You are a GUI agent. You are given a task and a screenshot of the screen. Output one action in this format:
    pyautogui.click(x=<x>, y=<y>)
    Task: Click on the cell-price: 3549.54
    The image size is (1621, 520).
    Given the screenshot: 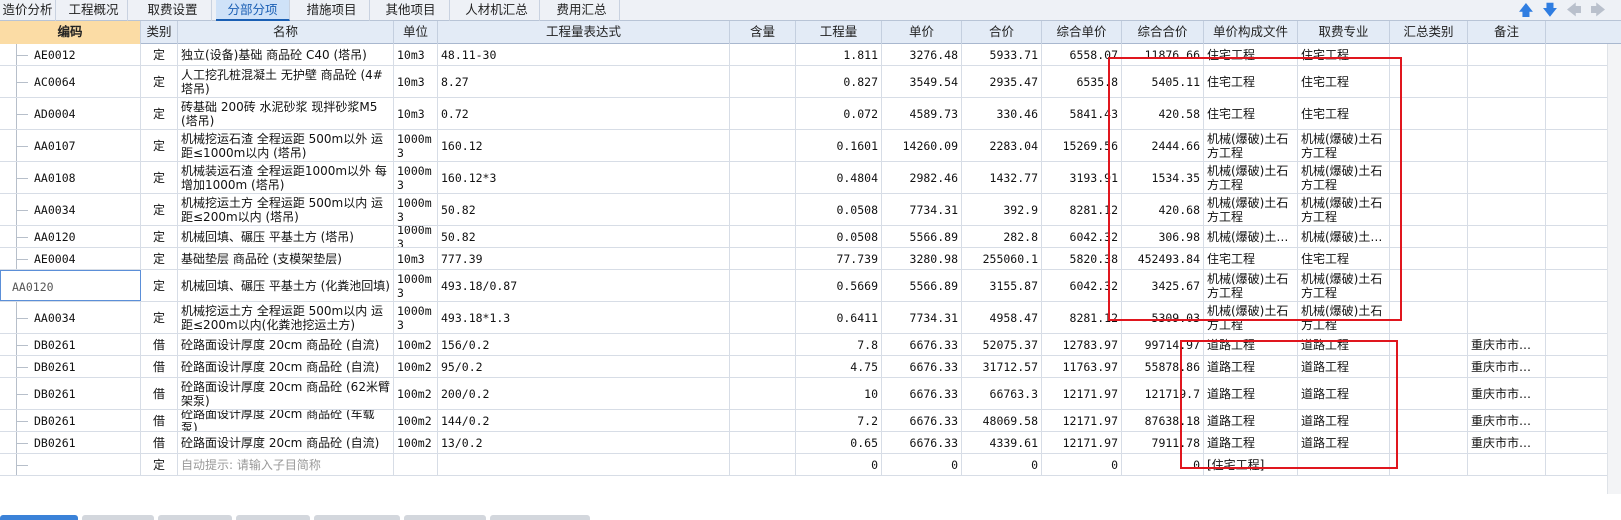 What is the action you would take?
    pyautogui.click(x=922, y=81)
    